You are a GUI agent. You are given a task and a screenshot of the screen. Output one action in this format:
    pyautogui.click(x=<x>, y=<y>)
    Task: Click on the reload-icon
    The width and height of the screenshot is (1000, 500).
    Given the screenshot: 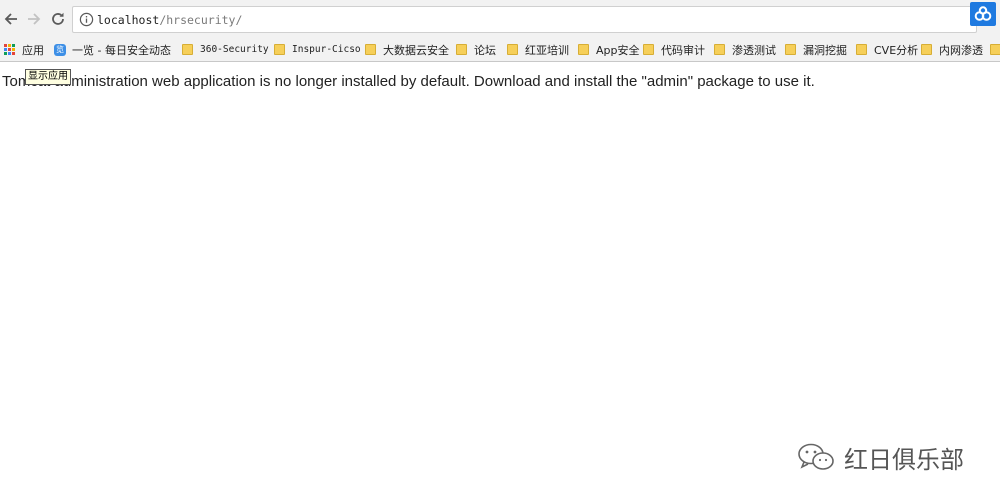 What is the action you would take?
    pyautogui.click(x=58, y=18)
    